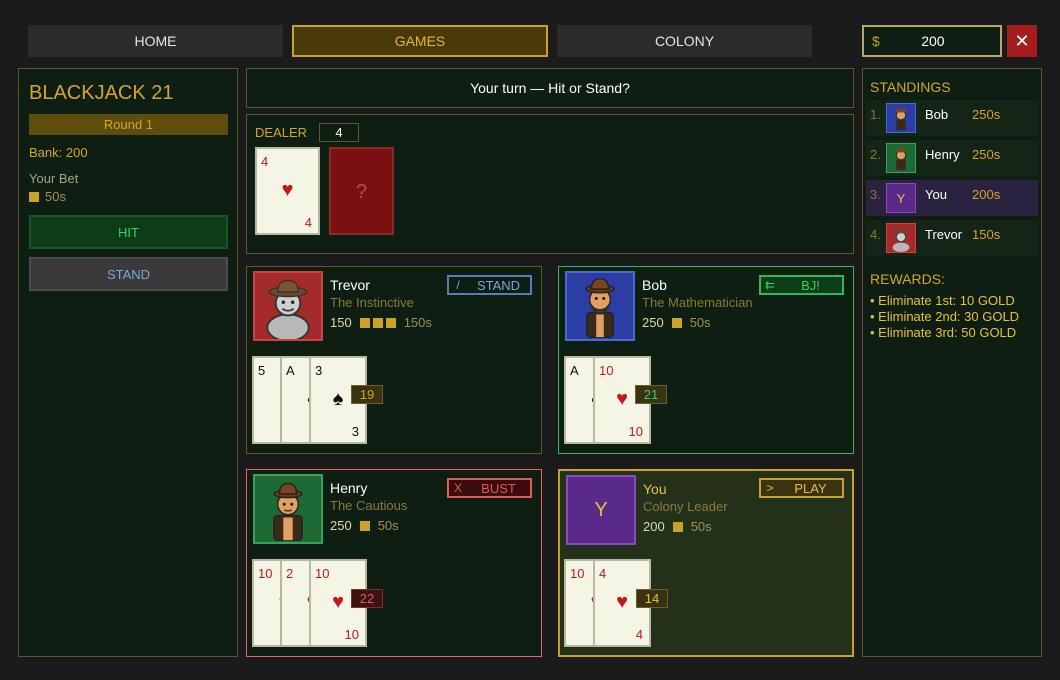 Image resolution: width=1060 pixels, height=680 pixels. What do you see at coordinates (639, 634) in the screenshot?
I see `card-rank-bottom: 4` at bounding box center [639, 634].